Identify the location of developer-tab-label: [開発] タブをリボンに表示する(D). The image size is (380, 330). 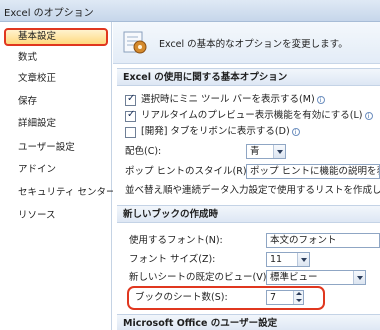
(215, 131).